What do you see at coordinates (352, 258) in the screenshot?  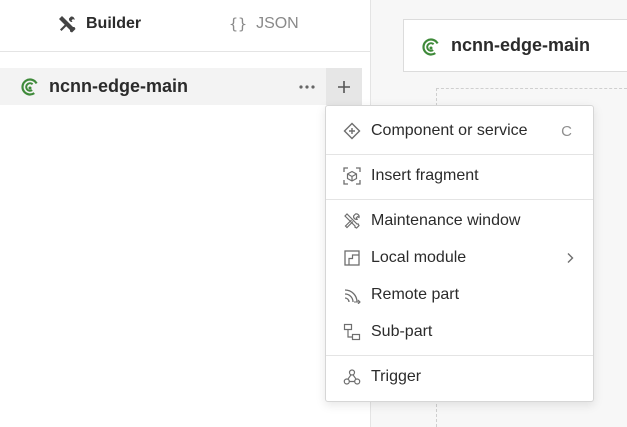 I see `module-icon` at bounding box center [352, 258].